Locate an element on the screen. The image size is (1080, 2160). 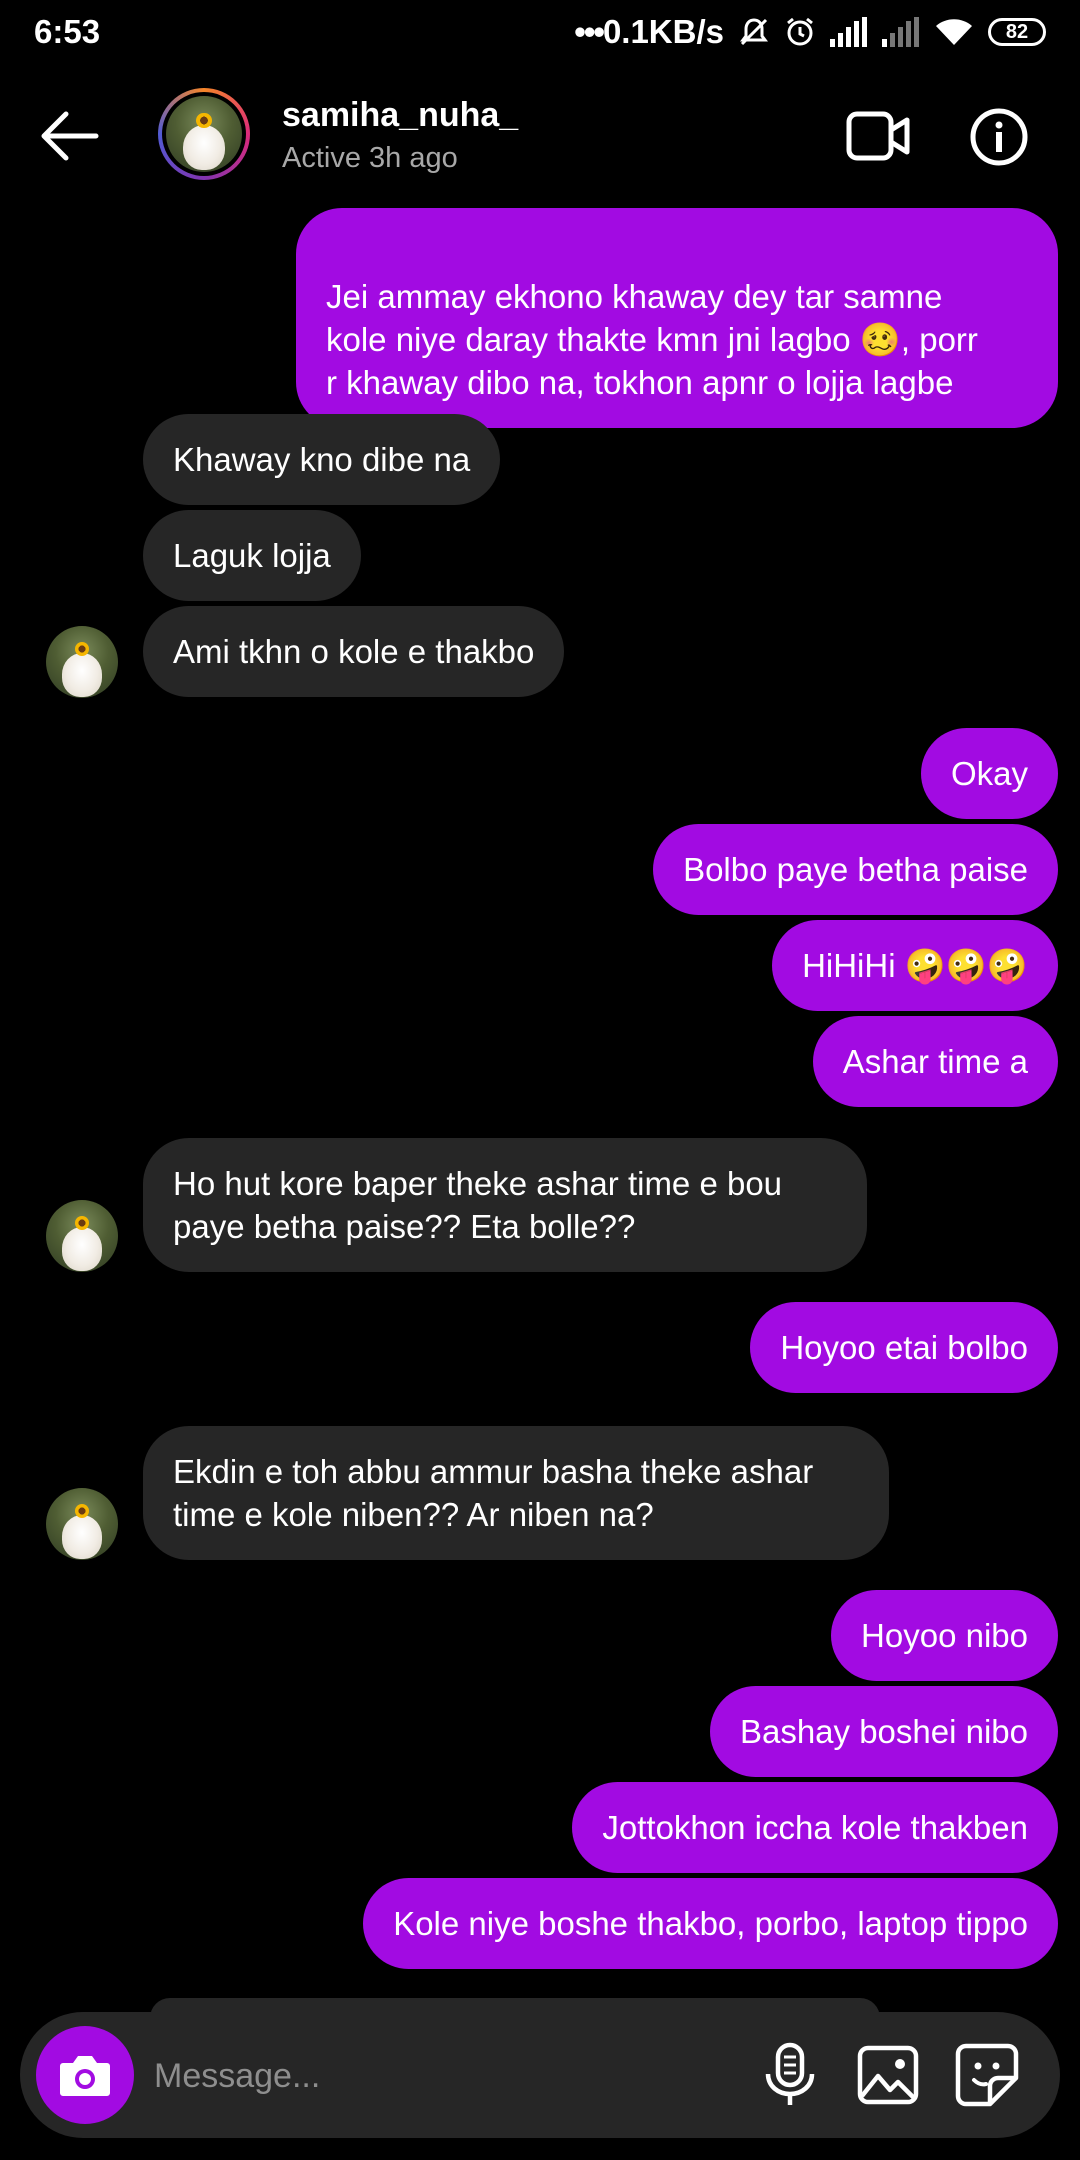
voice-message-button is located at coordinates (790, 2075).